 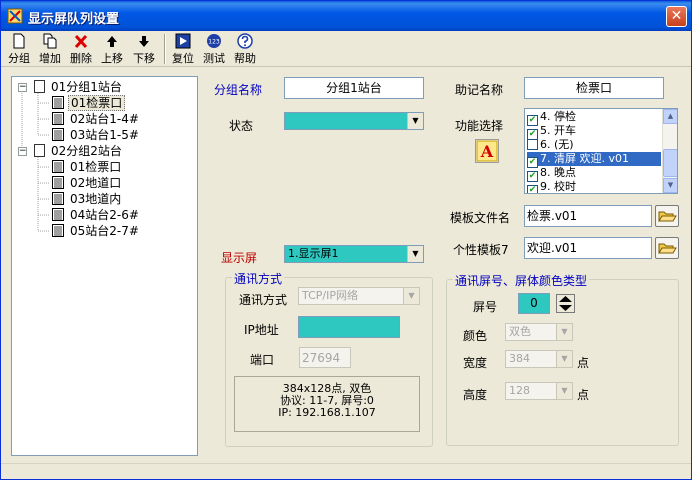 I want to click on toolbar: 分组 增加 删除 上移 下移 复位 123 测试 帮助, so click(x=346, y=49).